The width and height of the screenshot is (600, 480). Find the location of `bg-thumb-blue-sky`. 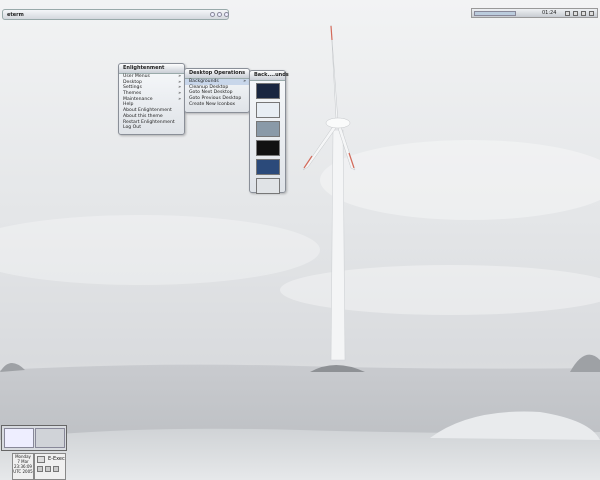

bg-thumb-blue-sky is located at coordinates (267, 167).